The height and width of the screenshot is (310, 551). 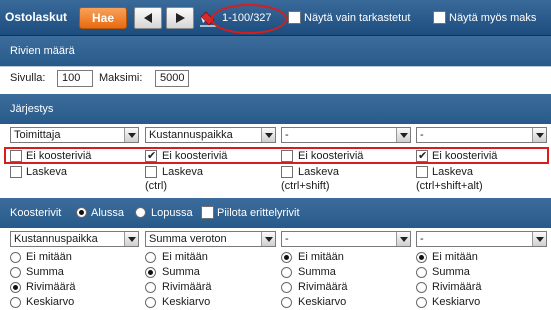 What do you see at coordinates (210, 239) in the screenshot?
I see `summary-field-2-select: Summa veroton` at bounding box center [210, 239].